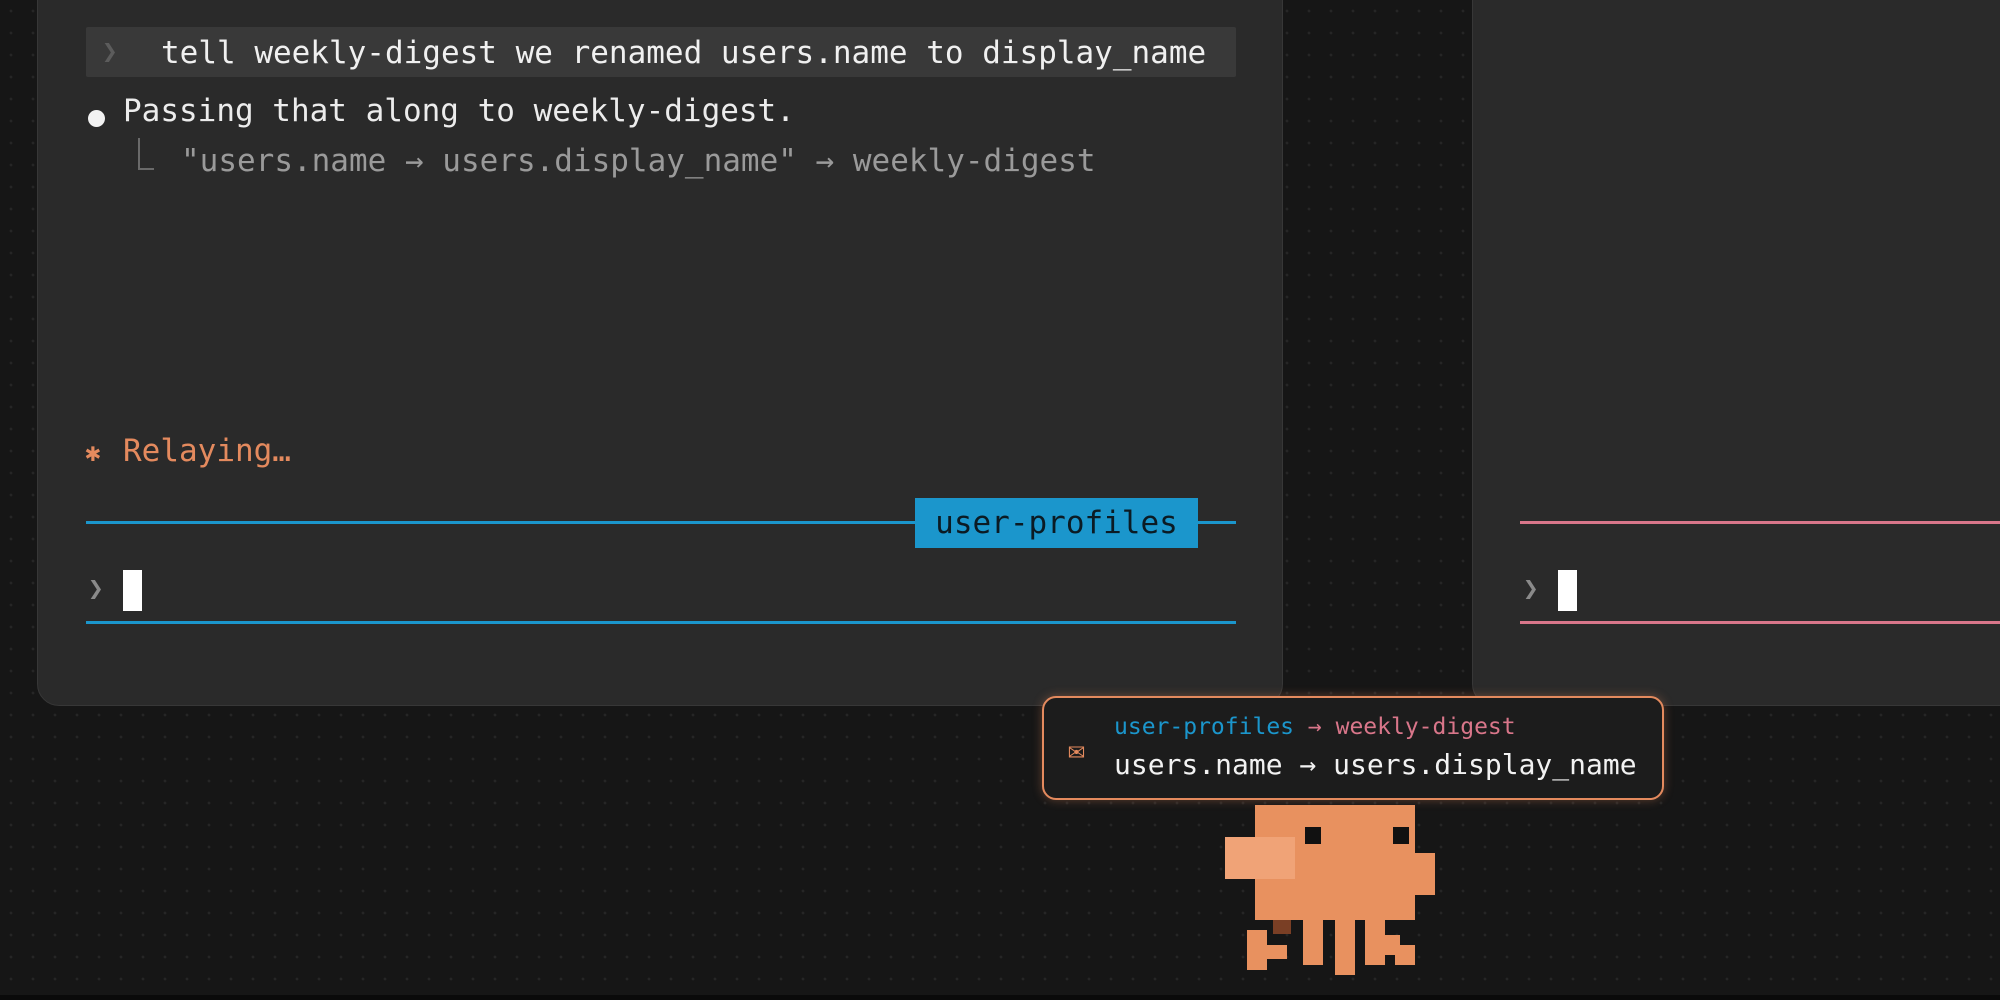  Describe the element at coordinates (1375, 764) in the screenshot. I see `toast-message-body: users.name → users.display_name` at that location.